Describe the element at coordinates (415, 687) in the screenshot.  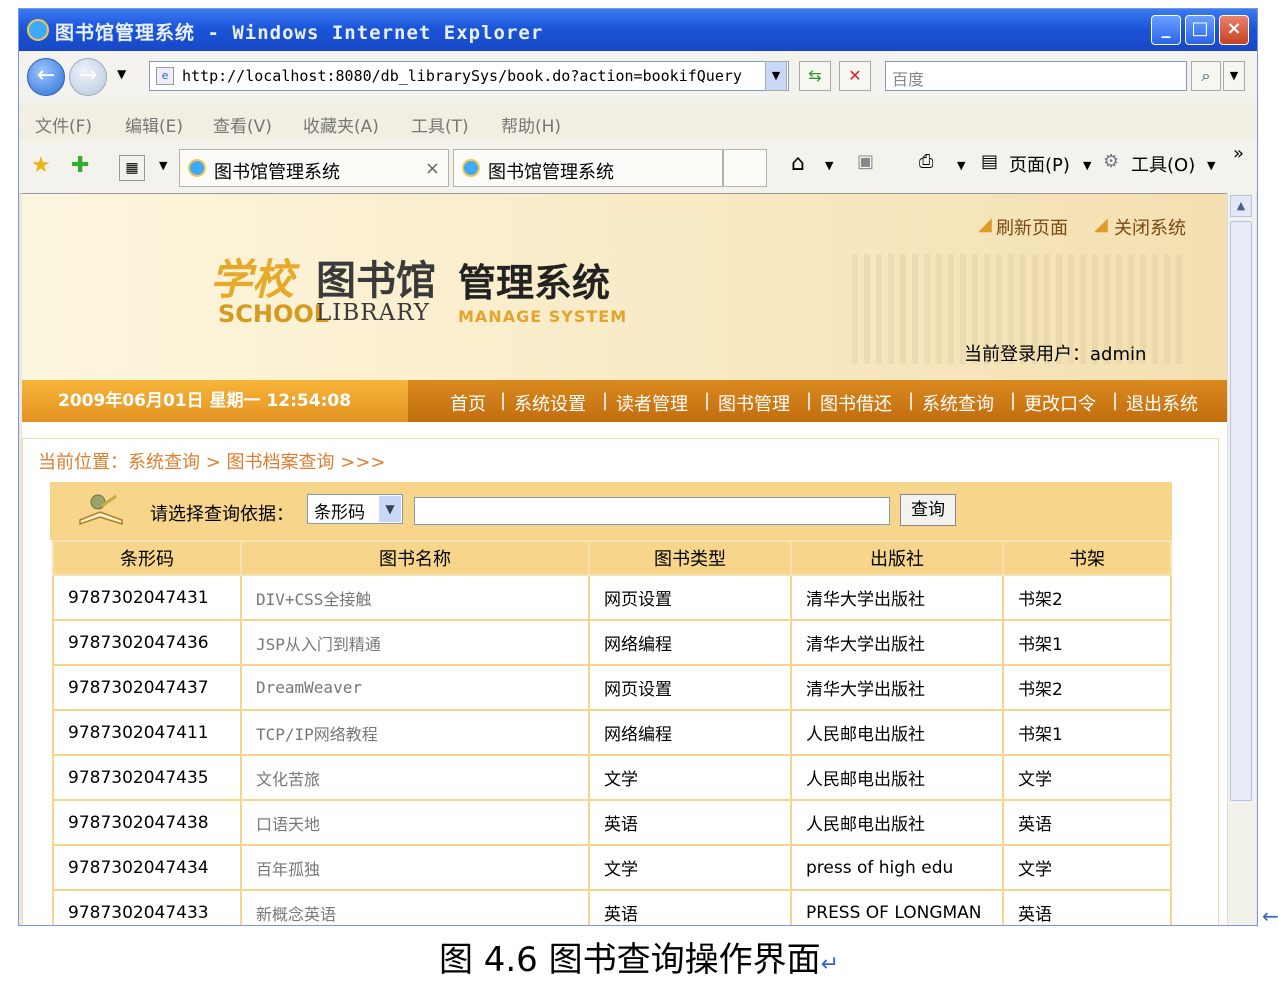
I see `cell-book-name: DreamWeaver` at that location.